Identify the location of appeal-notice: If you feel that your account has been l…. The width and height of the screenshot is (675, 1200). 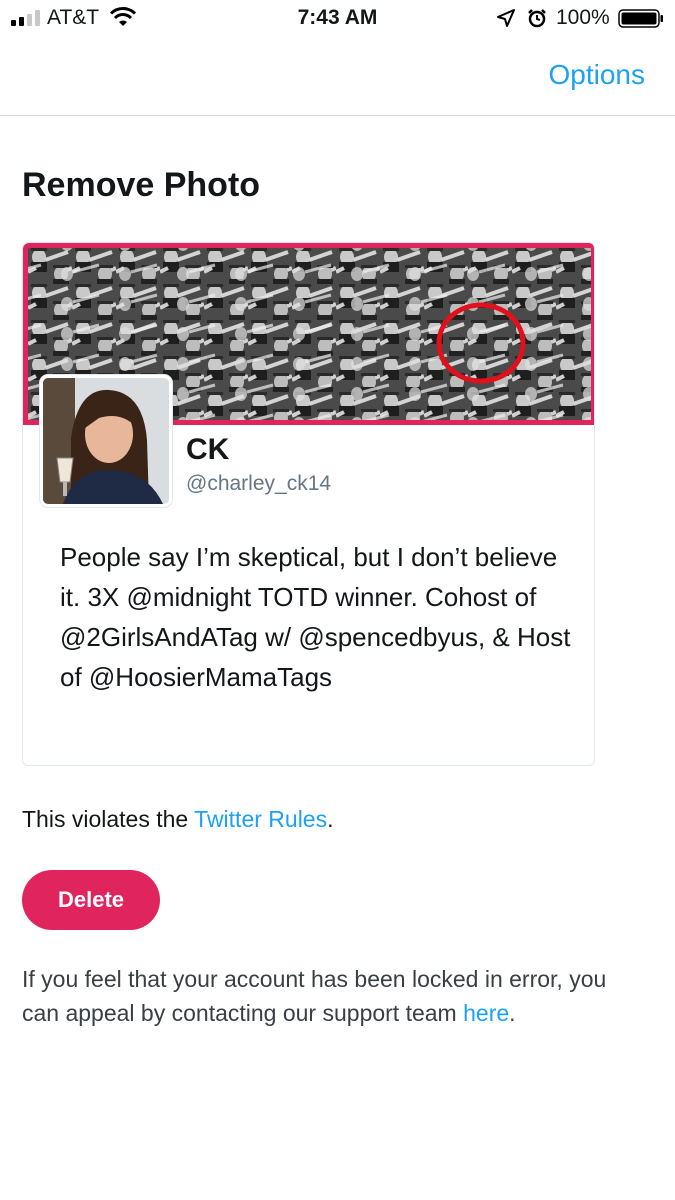
(332, 996).